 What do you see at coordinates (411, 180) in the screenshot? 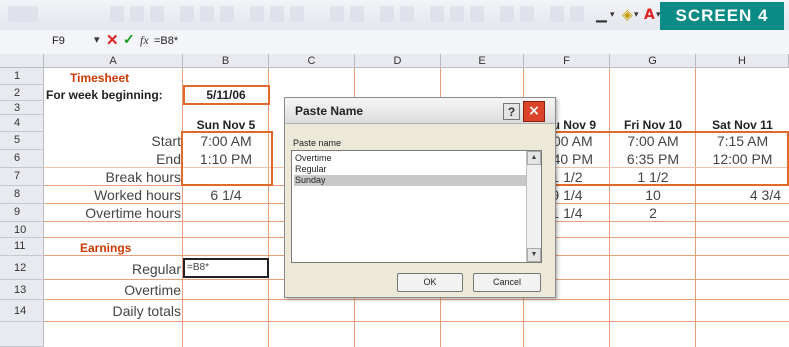
I see `list-item-sunday: Sunday` at bounding box center [411, 180].